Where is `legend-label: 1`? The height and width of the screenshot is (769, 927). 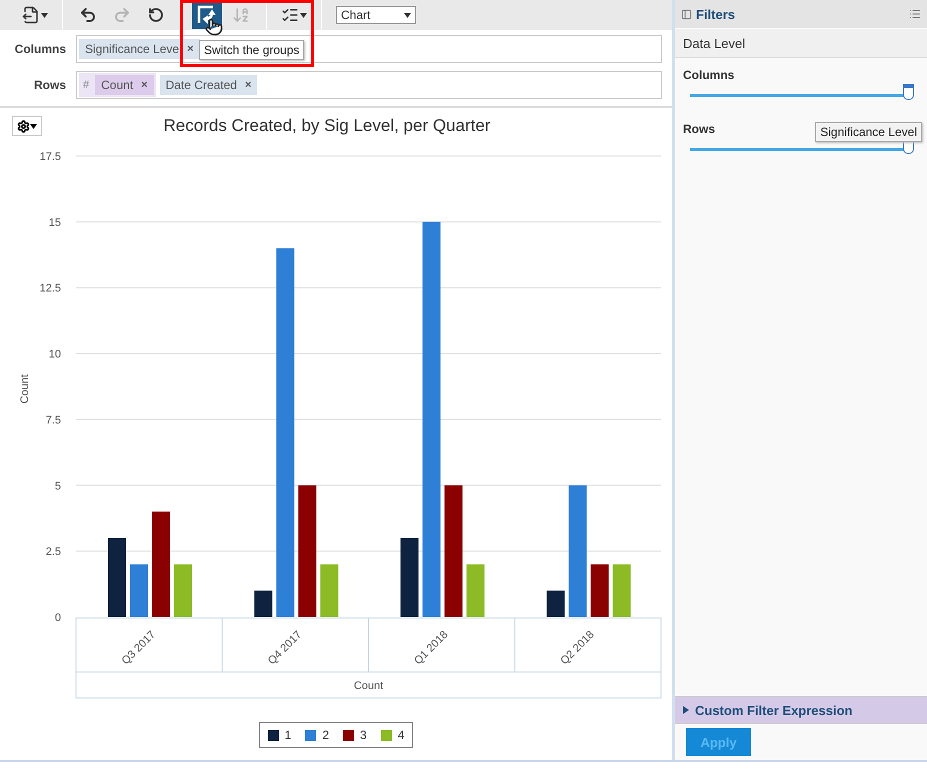
legend-label: 1 is located at coordinates (288, 735).